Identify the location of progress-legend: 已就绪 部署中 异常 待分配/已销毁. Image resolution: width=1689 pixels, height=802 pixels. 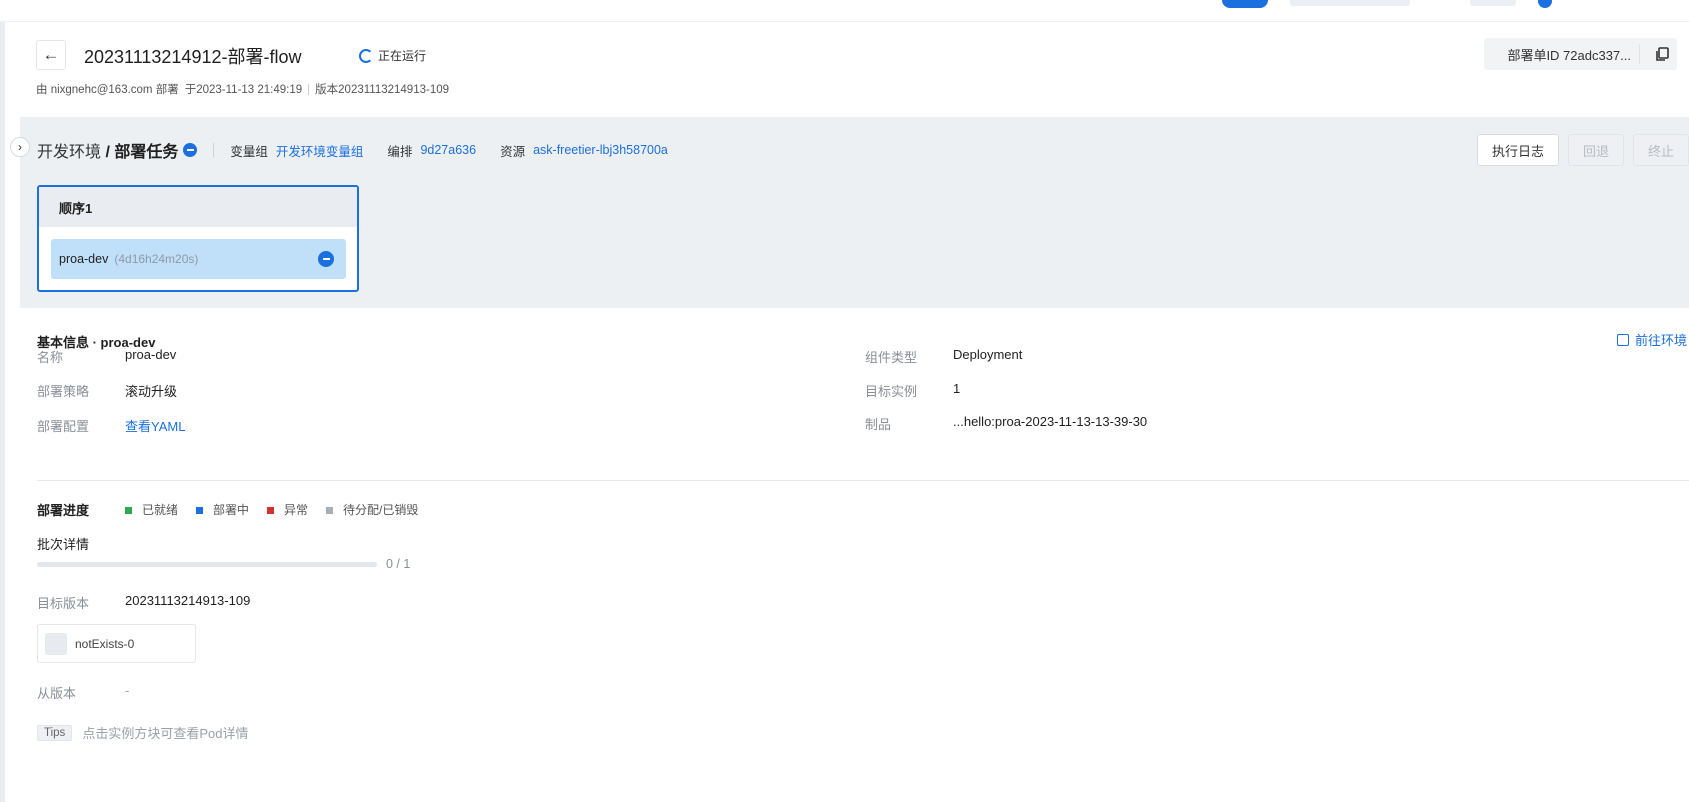
(271, 509).